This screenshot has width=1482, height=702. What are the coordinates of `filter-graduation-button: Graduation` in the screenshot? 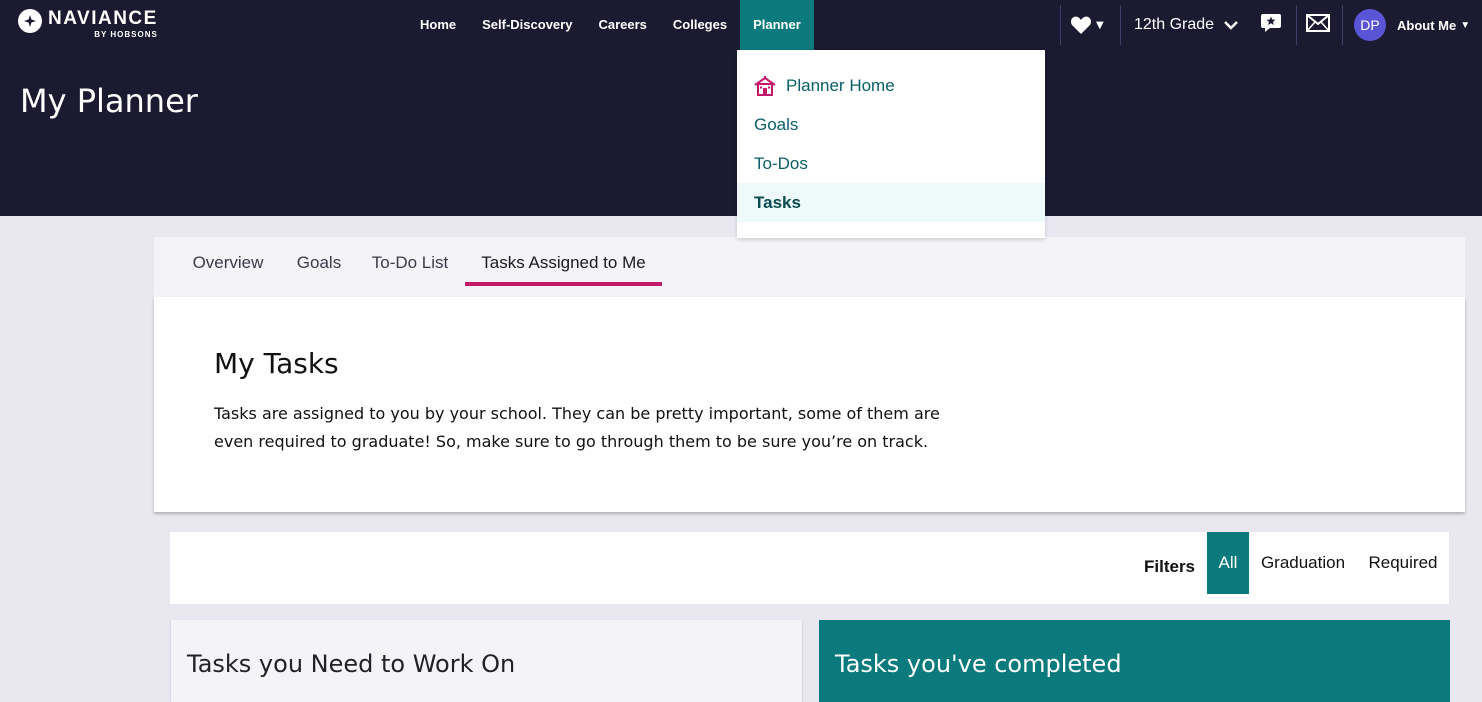 It's located at (1303, 563).